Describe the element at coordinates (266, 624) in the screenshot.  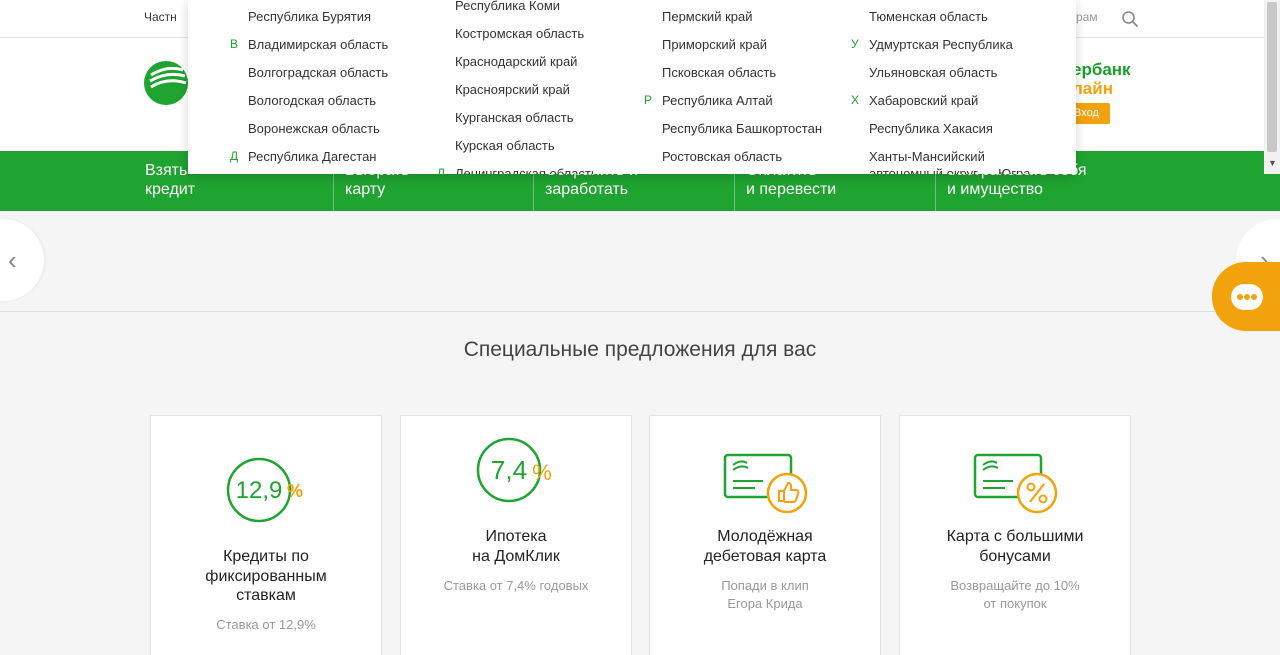
I see `card-subtitle: Ставка от 12,9%` at that location.